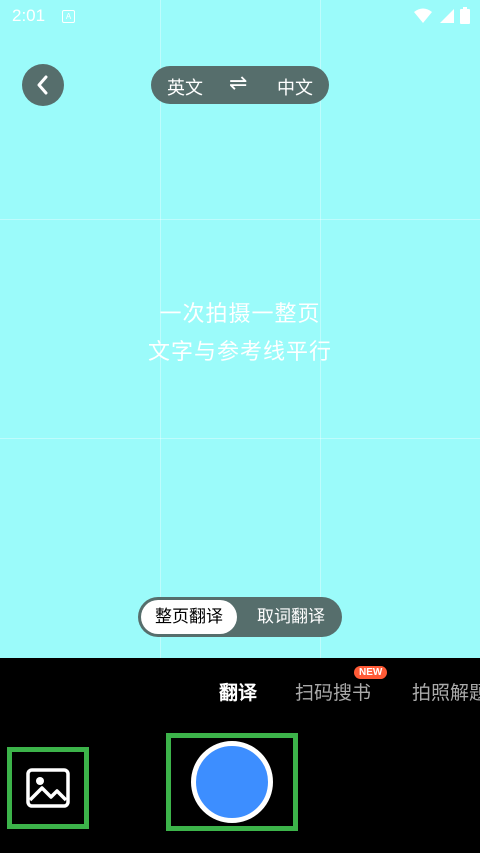 The height and width of the screenshot is (853, 480). I want to click on back-button, so click(43, 85).